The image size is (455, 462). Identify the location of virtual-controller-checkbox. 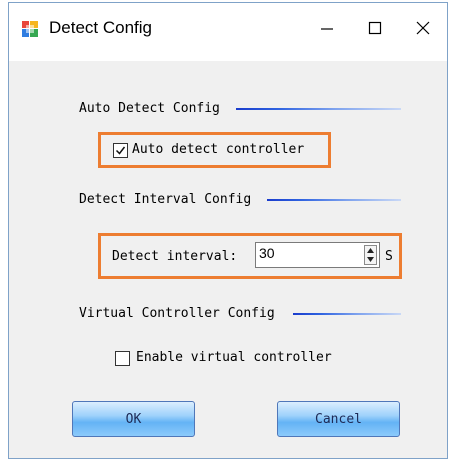
(122, 358).